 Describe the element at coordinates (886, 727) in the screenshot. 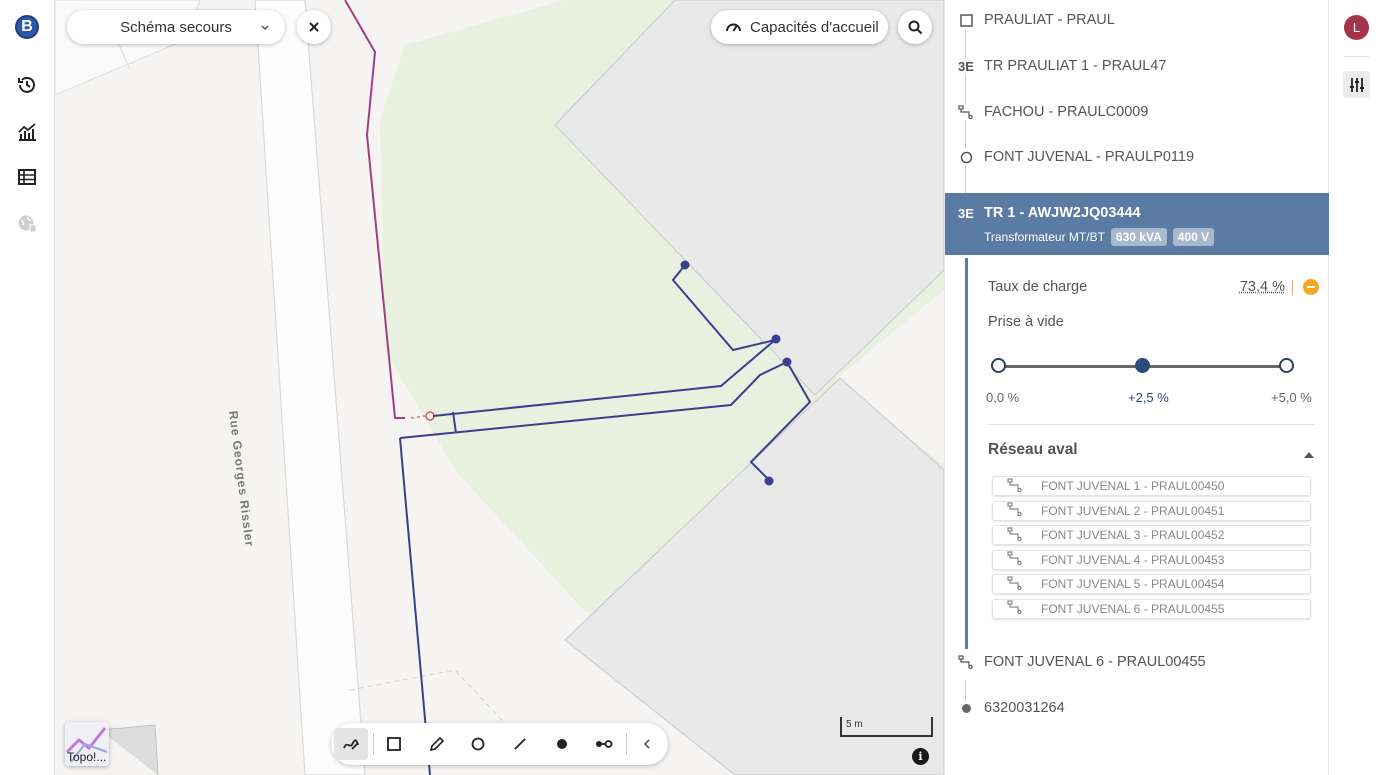

I see `map-scale: 5 m` at that location.